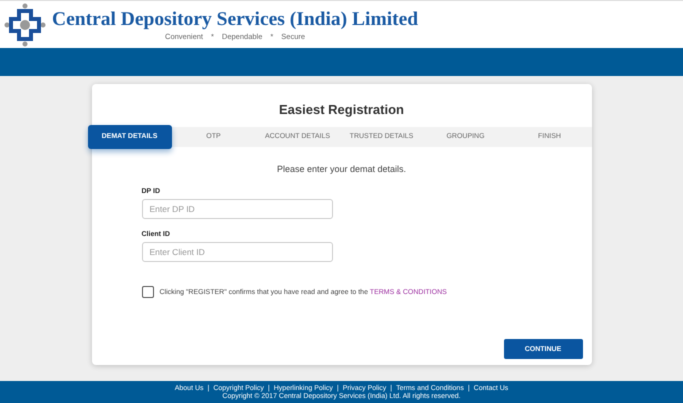 The image size is (683, 403). Describe the element at coordinates (235, 19) in the screenshot. I see `company-name: Central Depository Services (India) Limited` at that location.